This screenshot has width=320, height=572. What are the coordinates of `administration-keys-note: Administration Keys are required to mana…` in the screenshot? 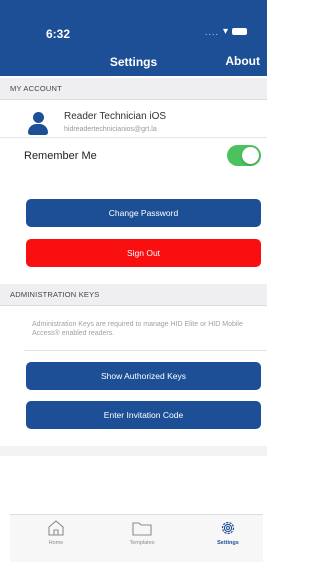 It's located at (137, 329).